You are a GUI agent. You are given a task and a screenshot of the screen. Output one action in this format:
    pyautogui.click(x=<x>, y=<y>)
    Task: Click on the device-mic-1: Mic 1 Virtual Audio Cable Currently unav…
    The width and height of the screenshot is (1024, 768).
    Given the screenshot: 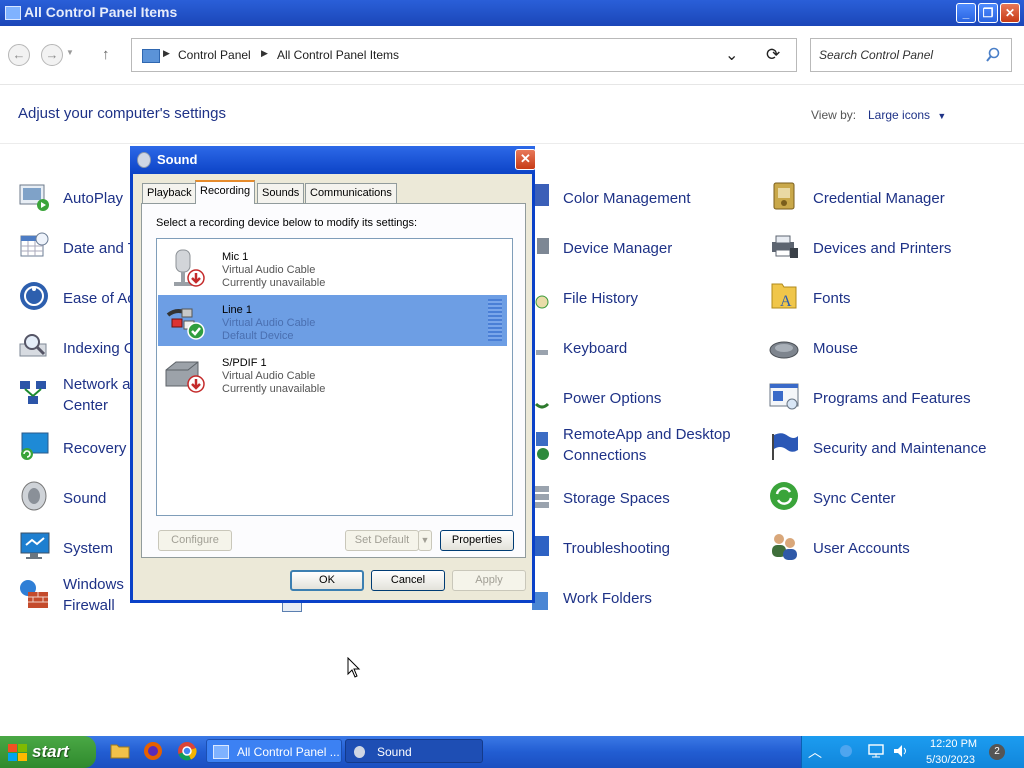 What is the action you would take?
    pyautogui.click(x=332, y=267)
    